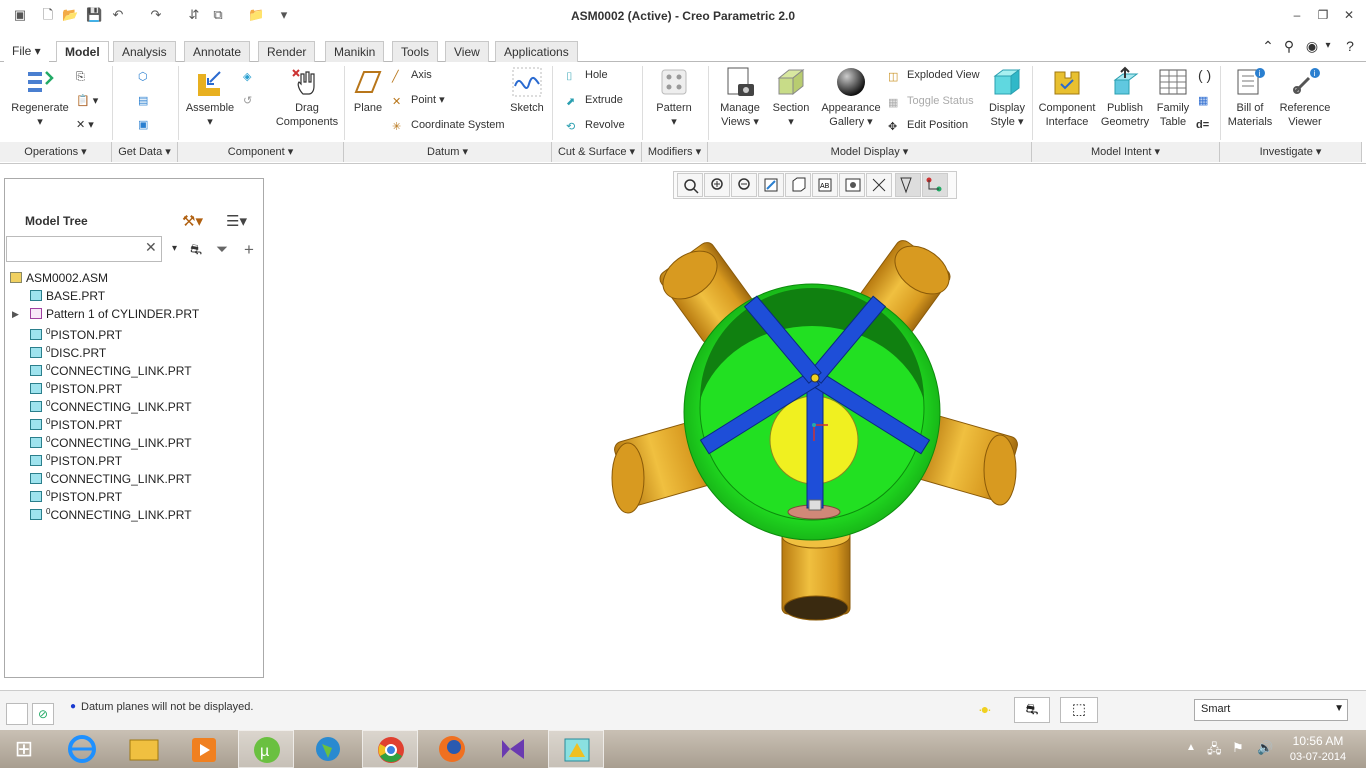  Describe the element at coordinates (1125, 97) in the screenshot. I see `publish-geometry-button: Publish Geometry` at that location.